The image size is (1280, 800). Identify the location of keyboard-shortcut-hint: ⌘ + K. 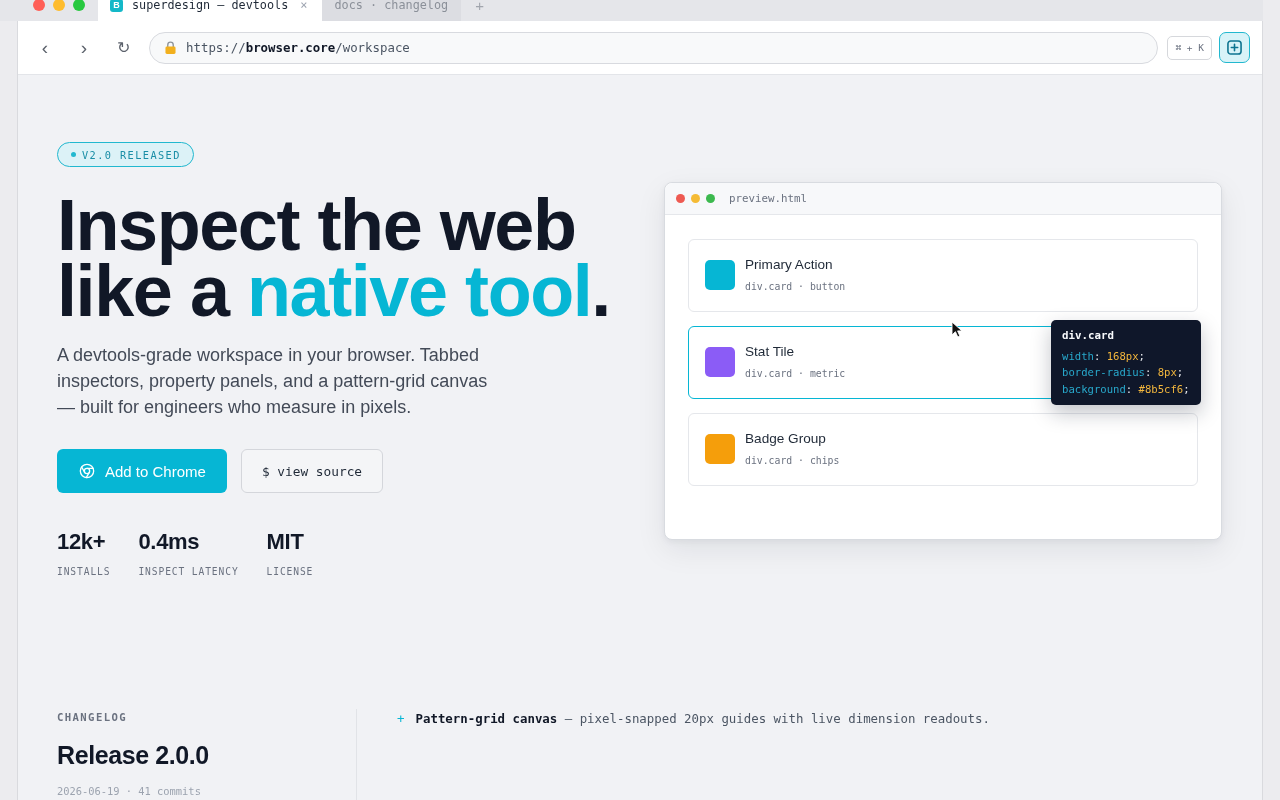
(1189, 47).